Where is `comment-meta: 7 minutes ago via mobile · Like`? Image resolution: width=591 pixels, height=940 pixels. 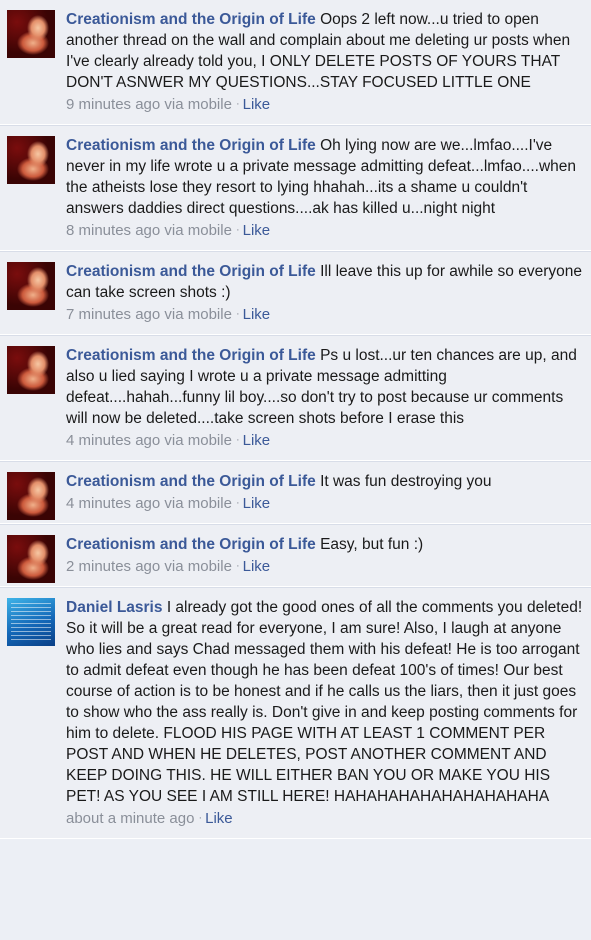
comment-meta: 7 minutes ago via mobile · Like is located at coordinates (324, 314).